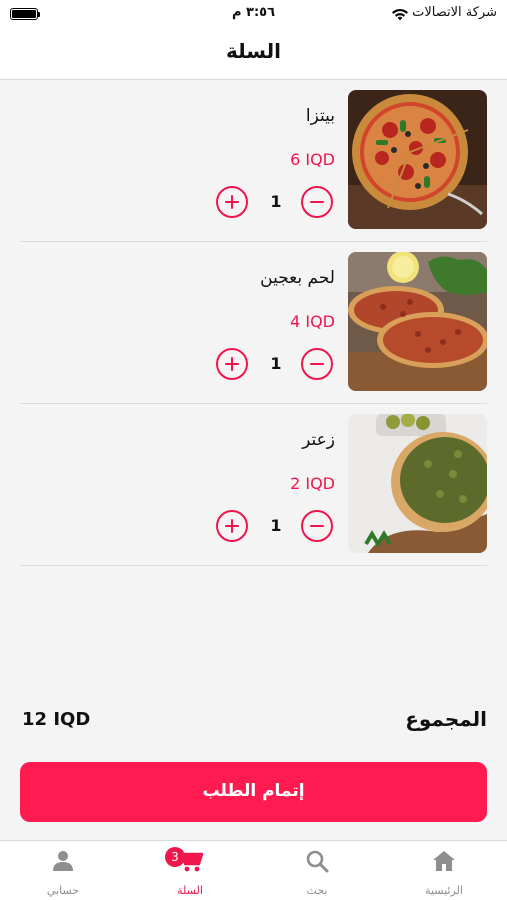 The image size is (507, 900). Describe the element at coordinates (56, 719) in the screenshot. I see `total-value: 12 IQD` at that location.